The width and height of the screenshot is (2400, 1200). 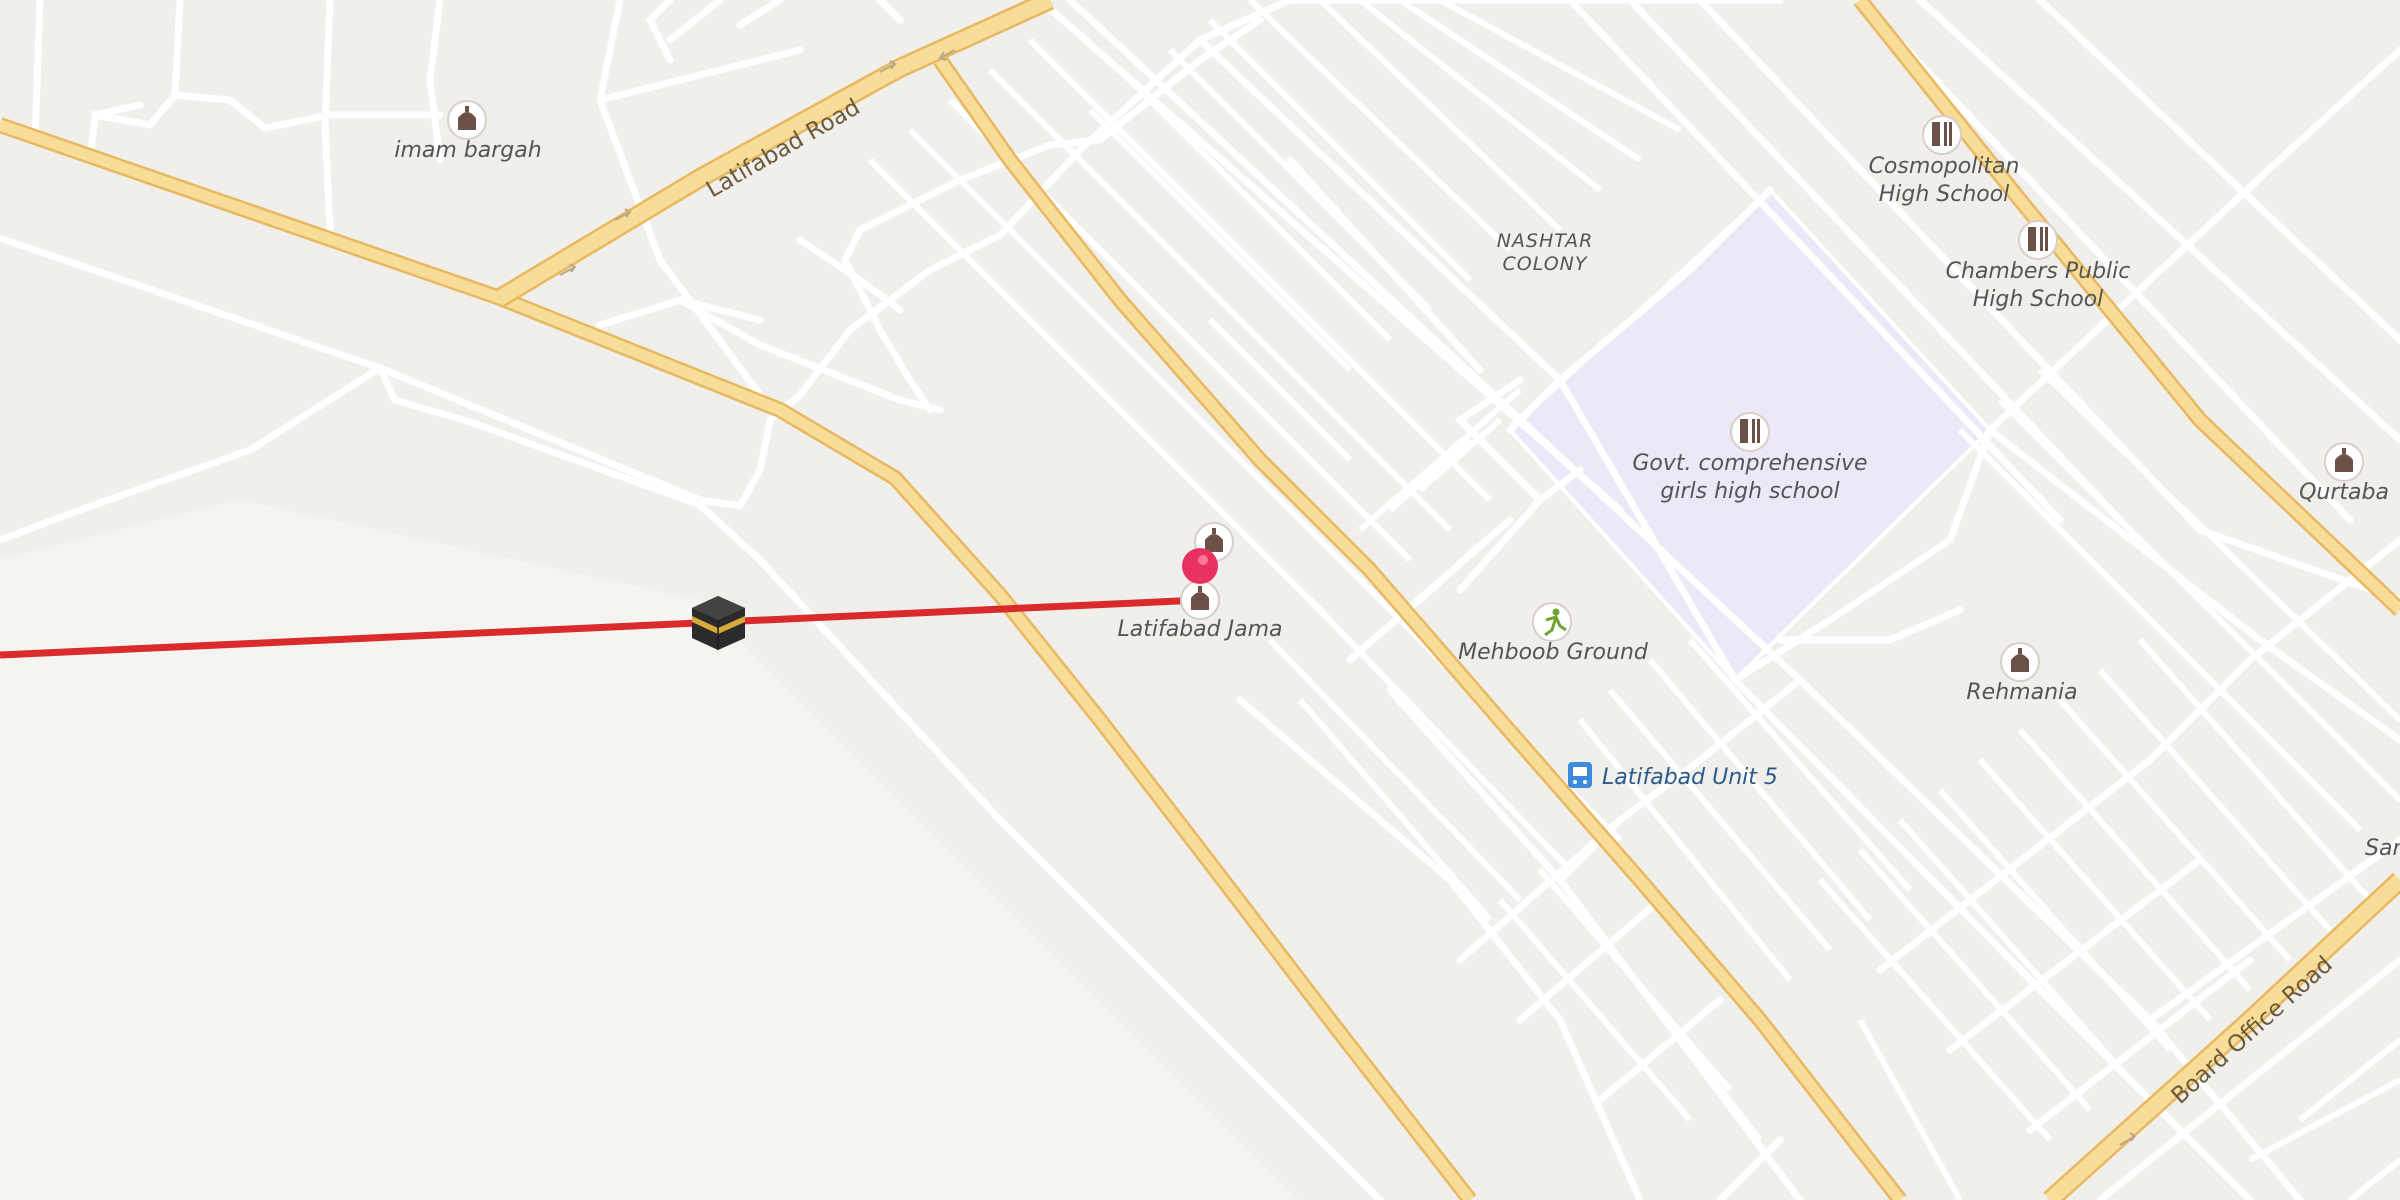 What do you see at coordinates (2382, 848) in the screenshot?
I see `poi-label-san: San` at bounding box center [2382, 848].